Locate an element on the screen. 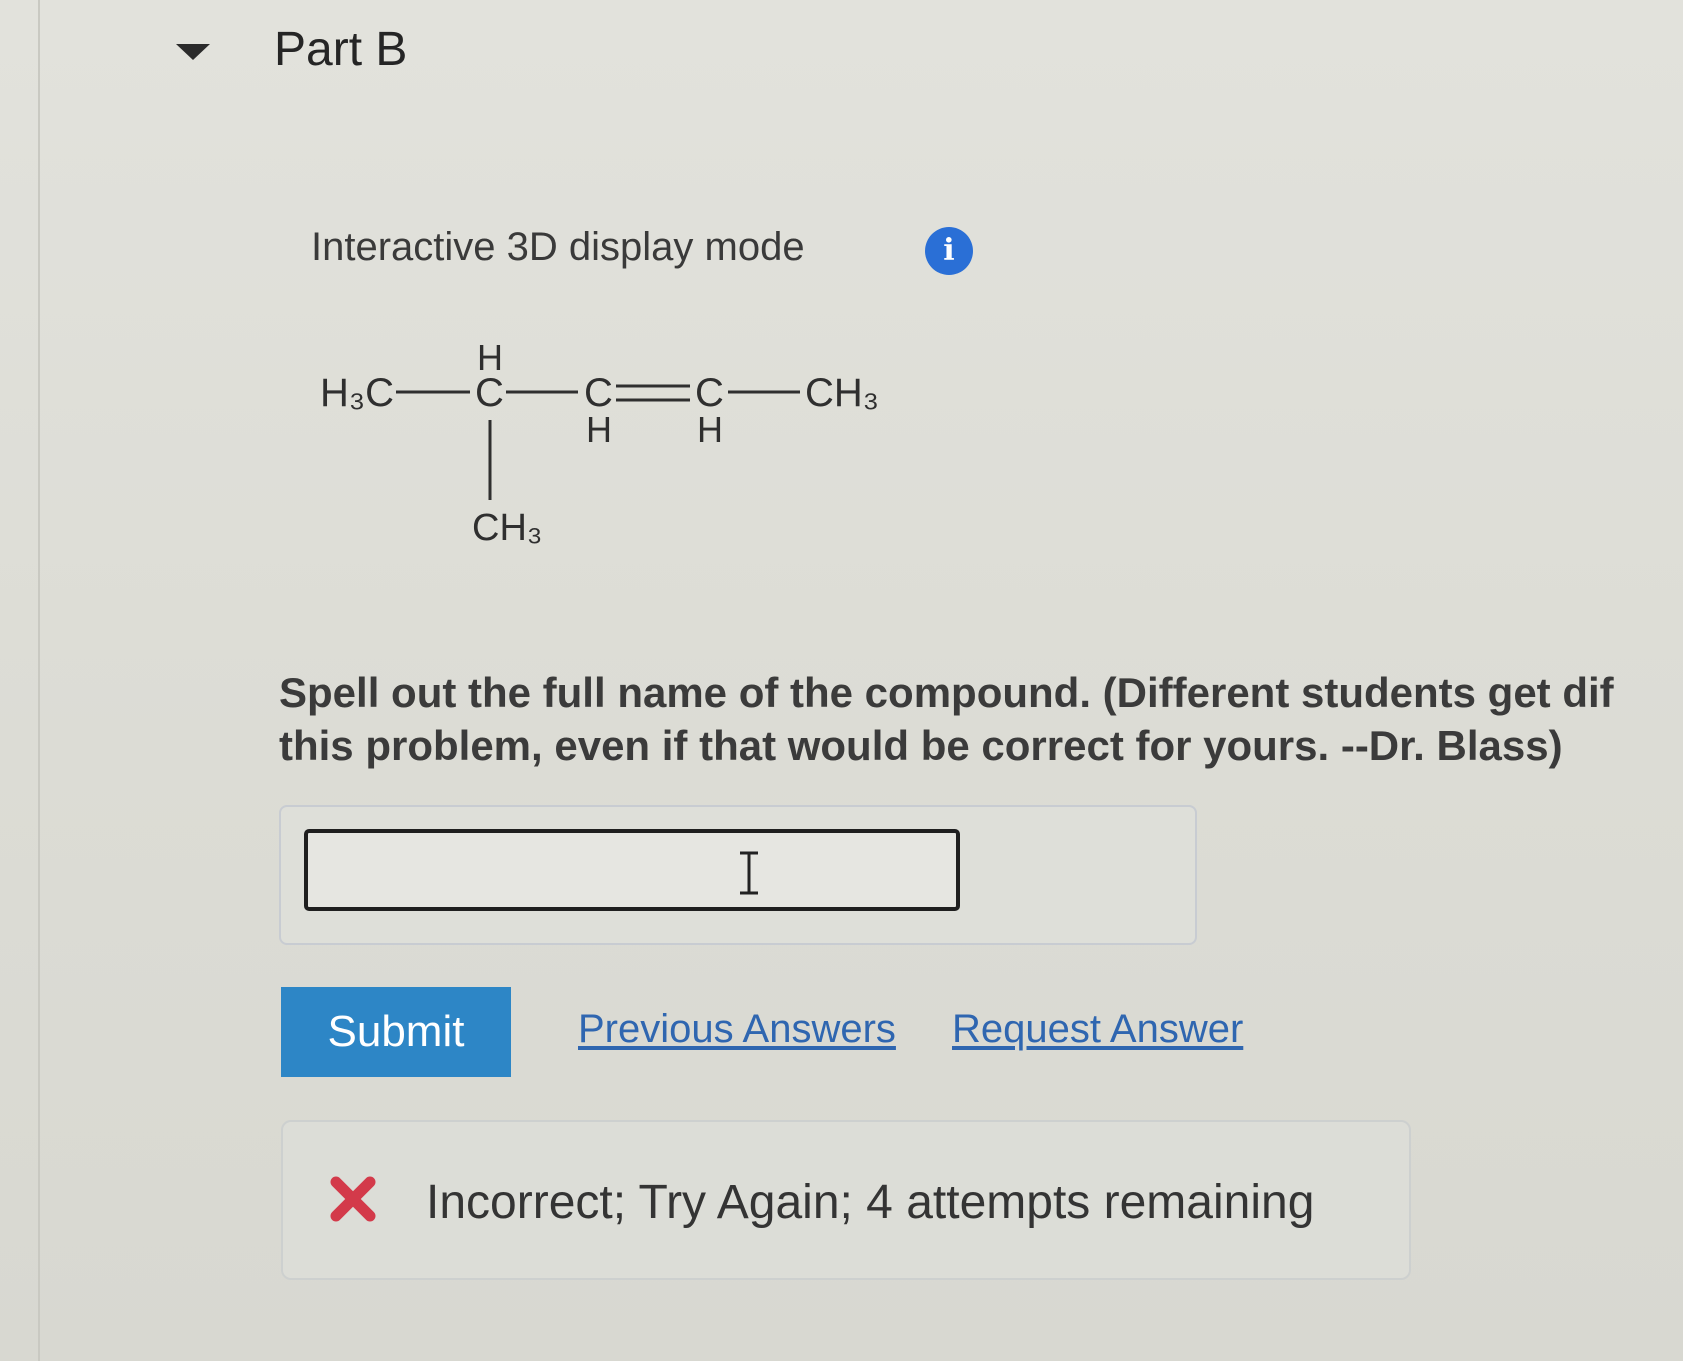  atom-c1: C is located at coordinates (489, 393).